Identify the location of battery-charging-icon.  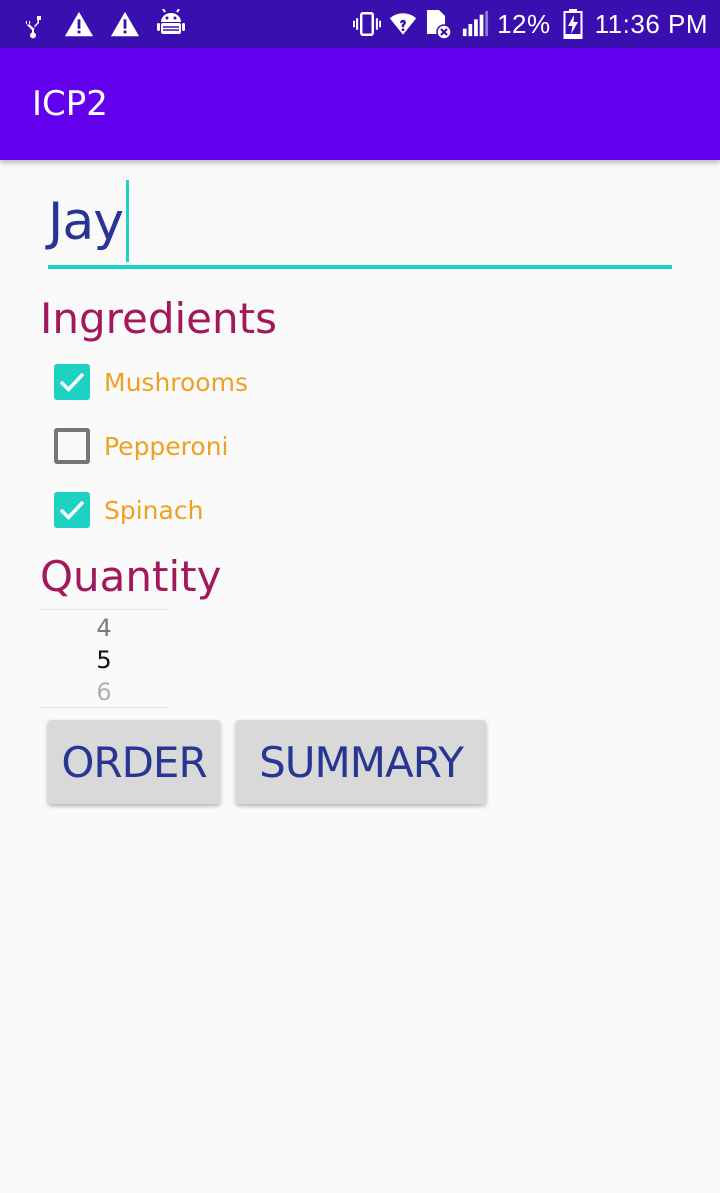
(573, 24).